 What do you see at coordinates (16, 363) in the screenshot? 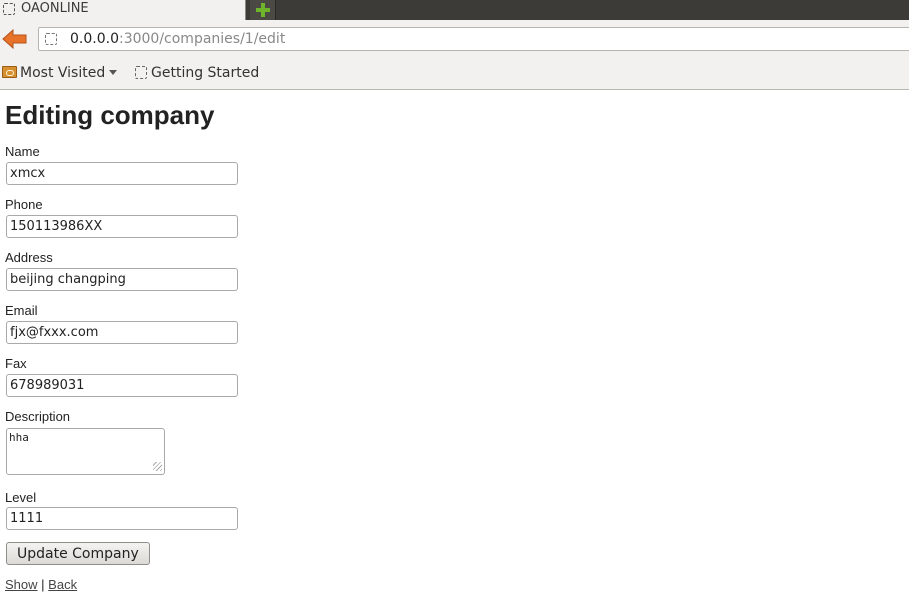
I see `fax-label: Fax` at bounding box center [16, 363].